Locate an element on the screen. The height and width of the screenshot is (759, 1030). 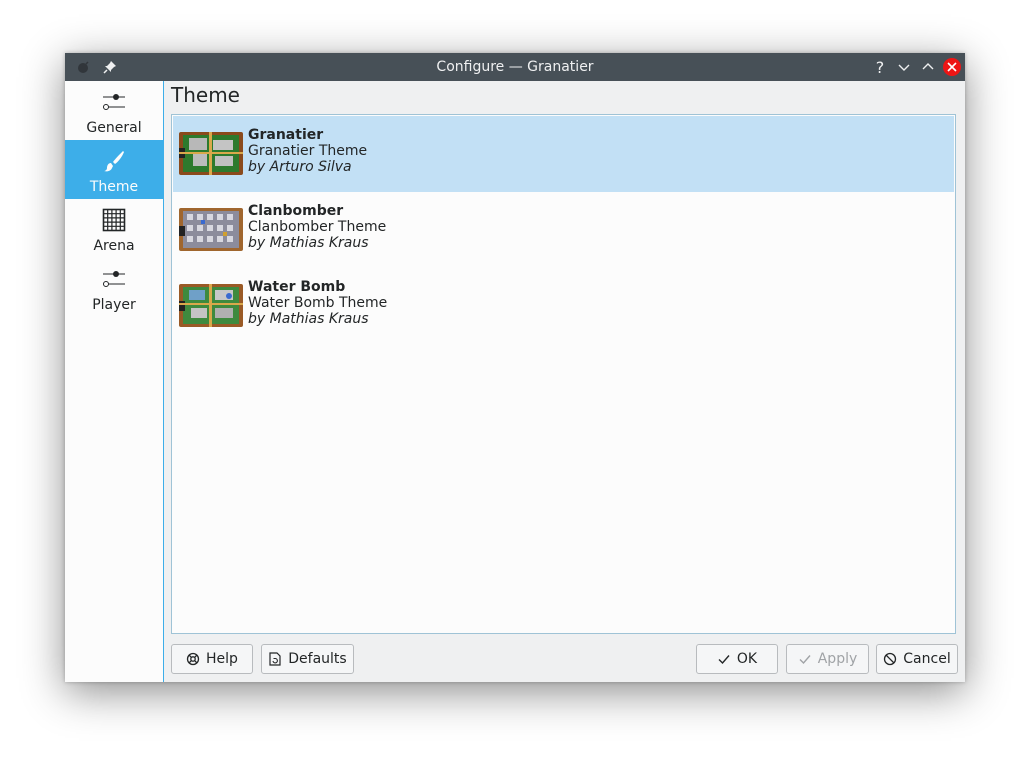
chevron-down-icon is located at coordinates (904, 67).